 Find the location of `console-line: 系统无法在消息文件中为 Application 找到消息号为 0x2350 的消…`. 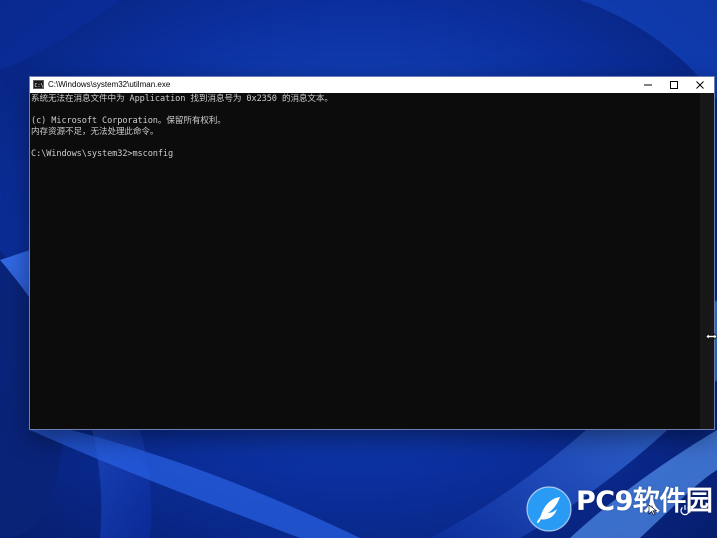

console-line: 系统无法在消息文件中为 Application 找到消息号为 0x2350 的消… is located at coordinates (182, 99).